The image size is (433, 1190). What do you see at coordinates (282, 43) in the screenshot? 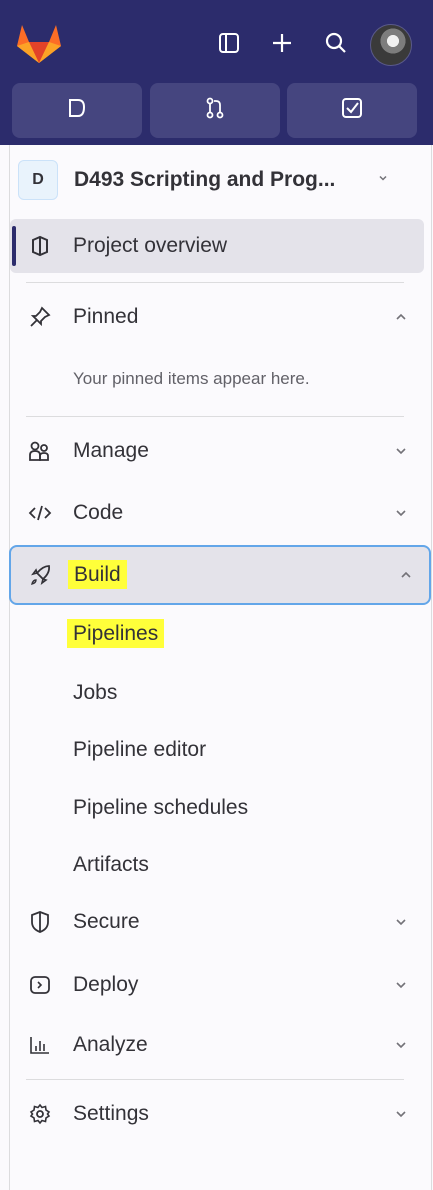
I see `plus-icon` at bounding box center [282, 43].